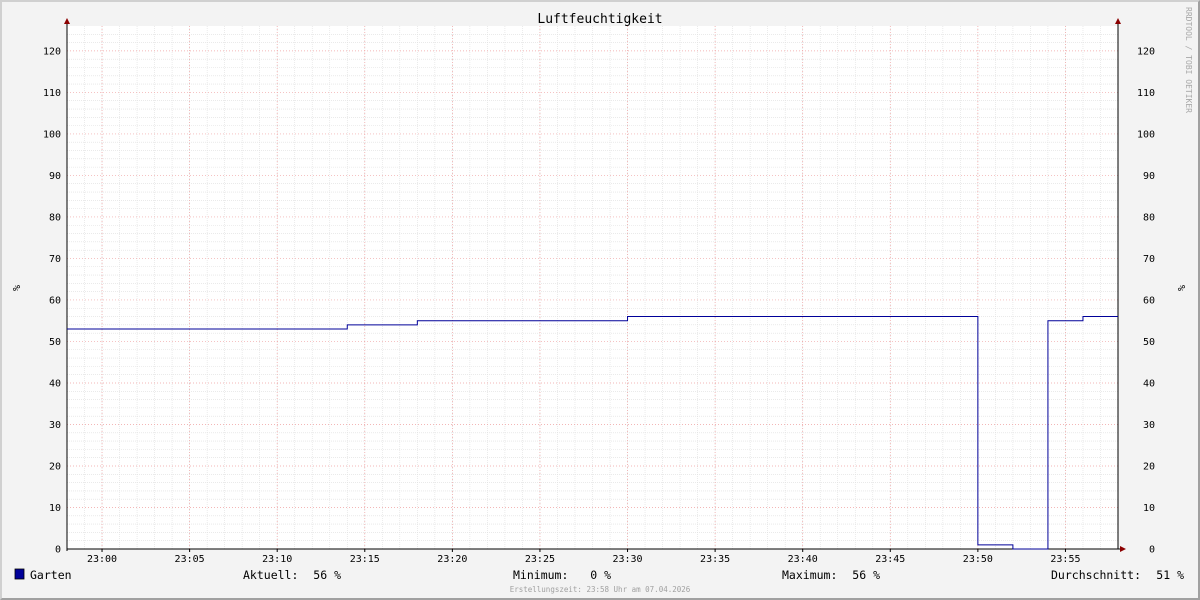 Image resolution: width=1200 pixels, height=600 pixels. What do you see at coordinates (1149, 217) in the screenshot?
I see `y-tick-label-right: 80` at bounding box center [1149, 217].